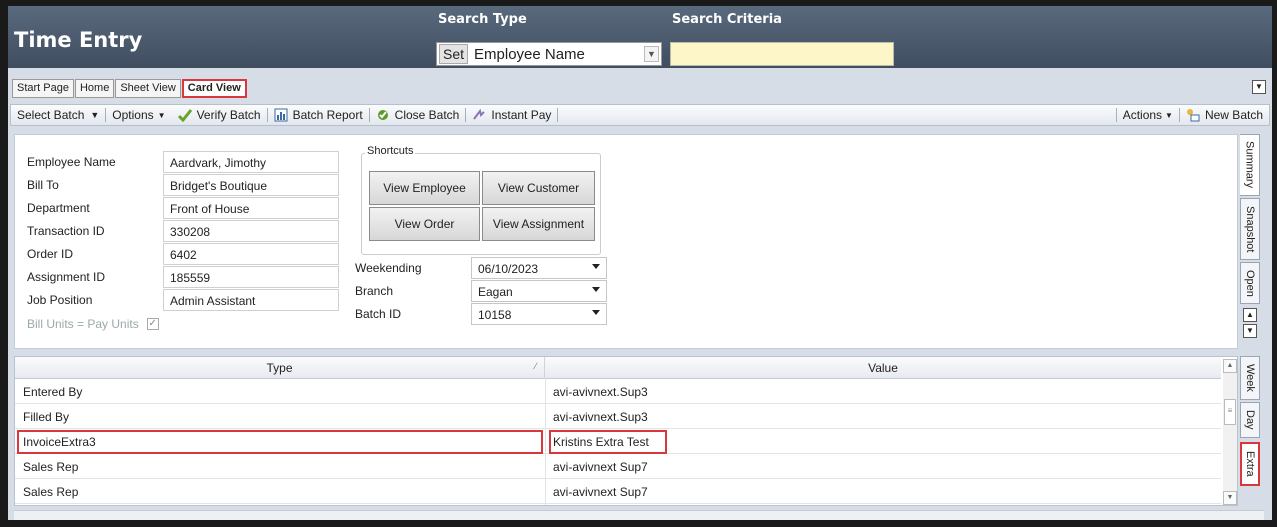  What do you see at coordinates (51, 115) in the screenshot?
I see `select-batch-label: Select Batch` at bounding box center [51, 115].